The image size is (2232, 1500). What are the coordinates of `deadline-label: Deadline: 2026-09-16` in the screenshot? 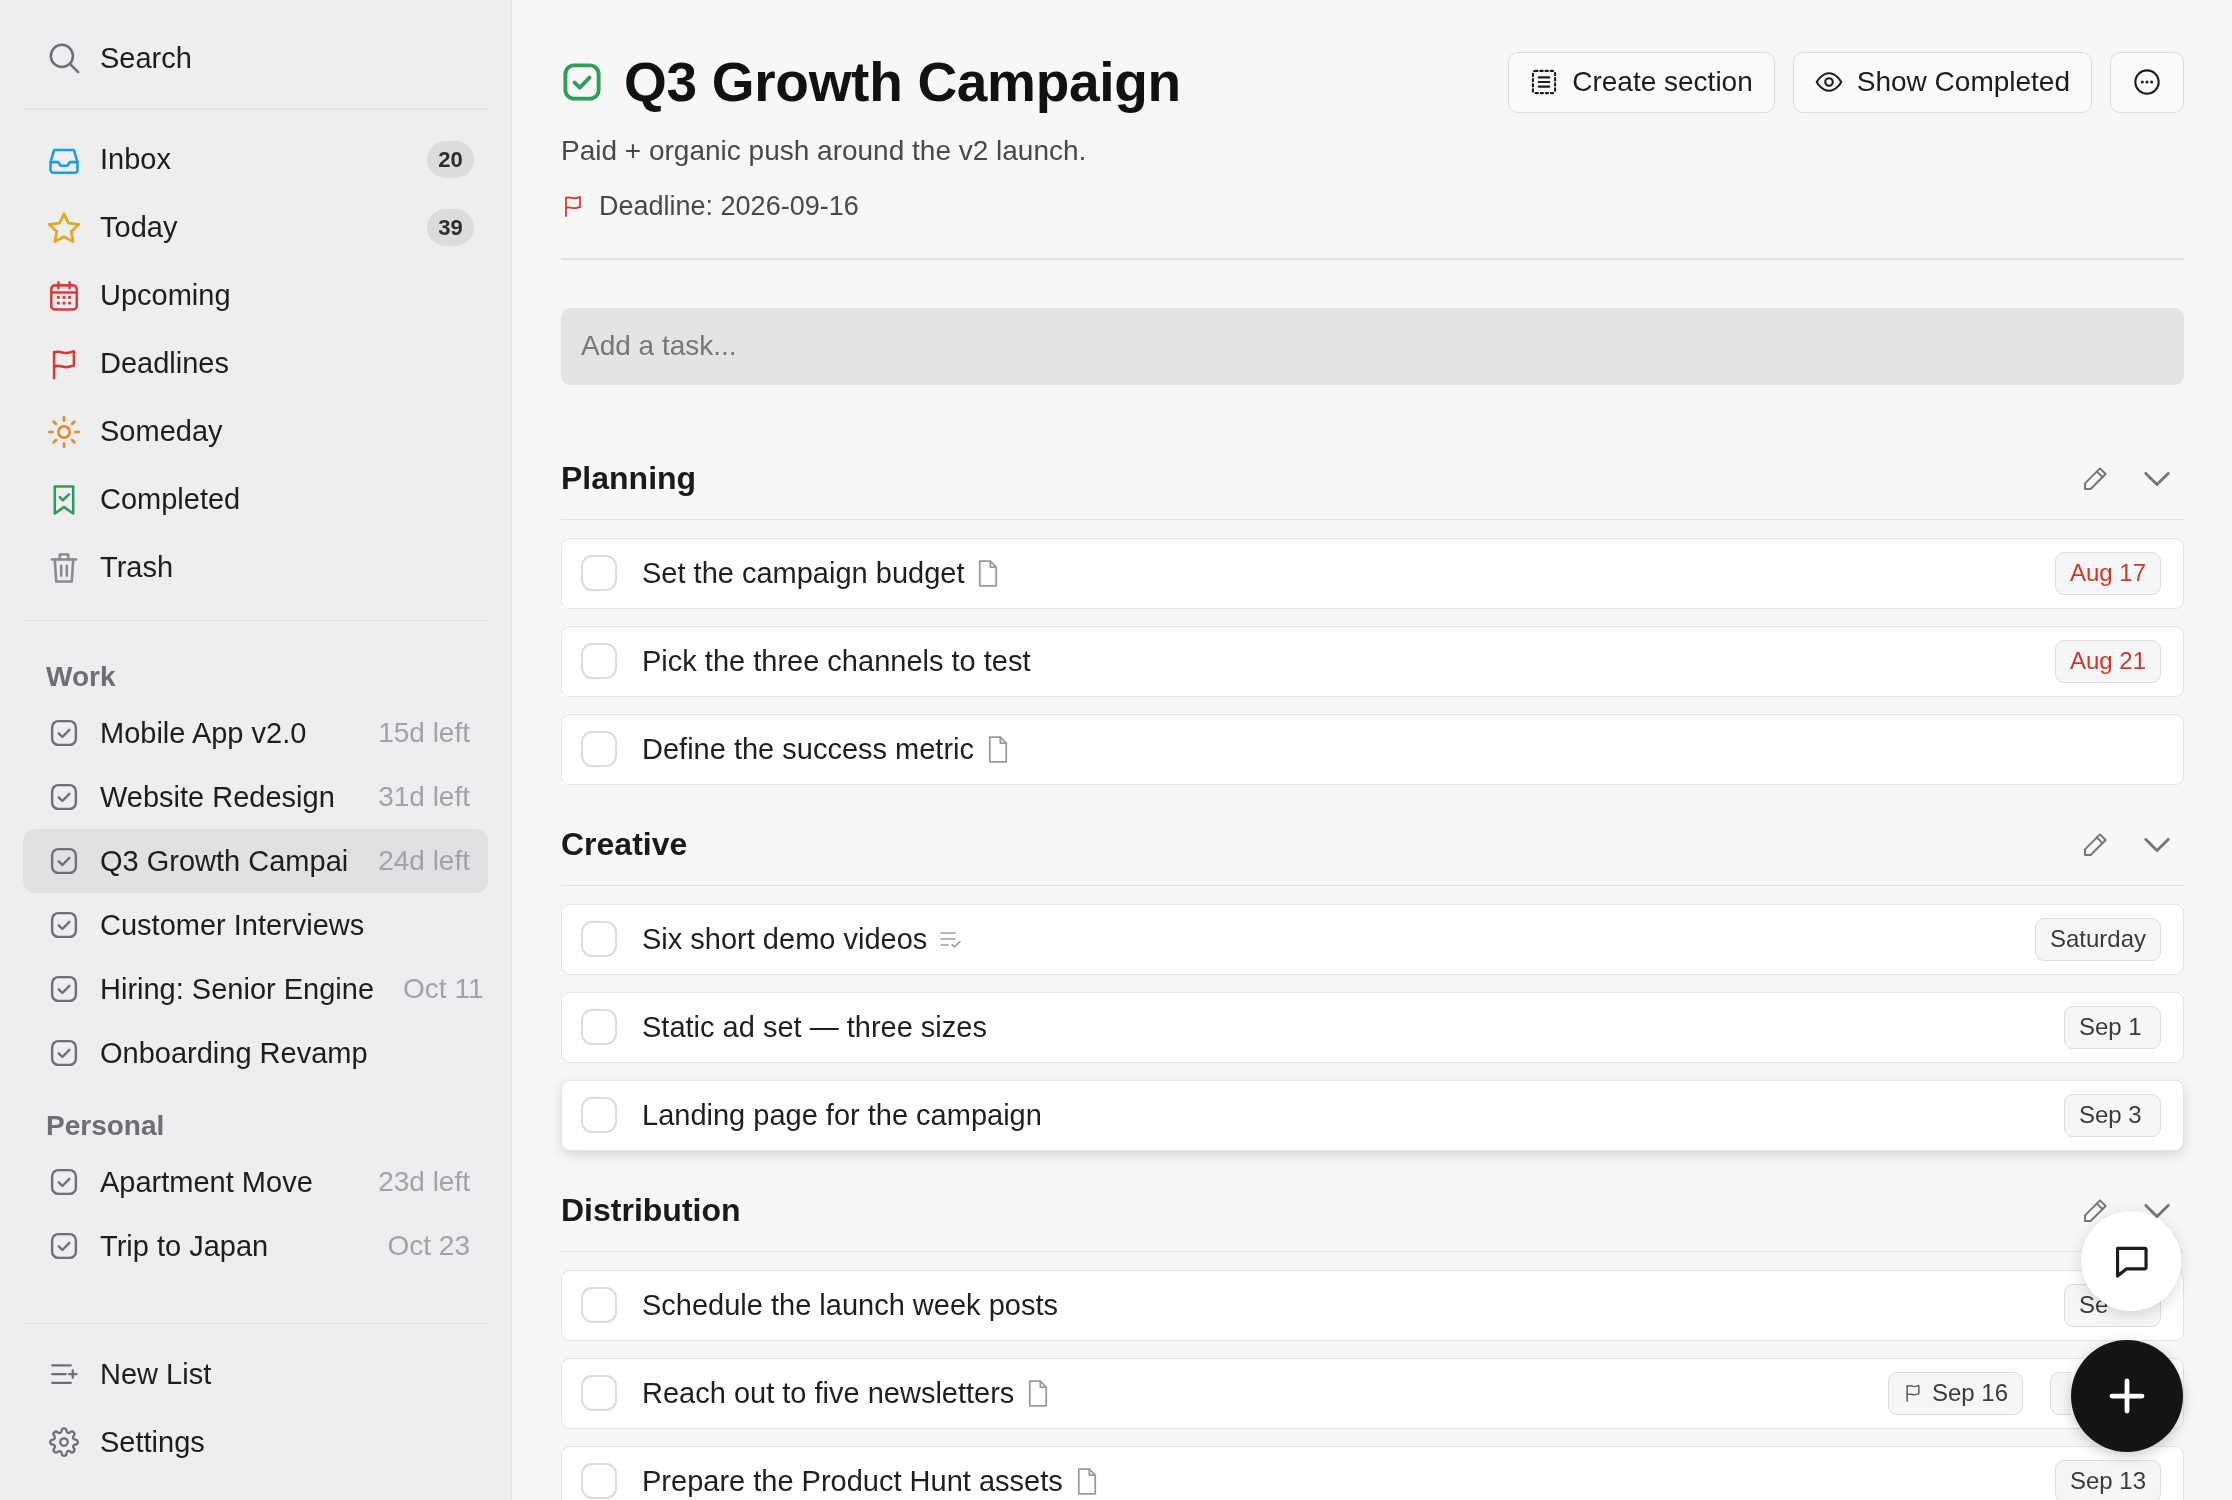 It's located at (729, 206).